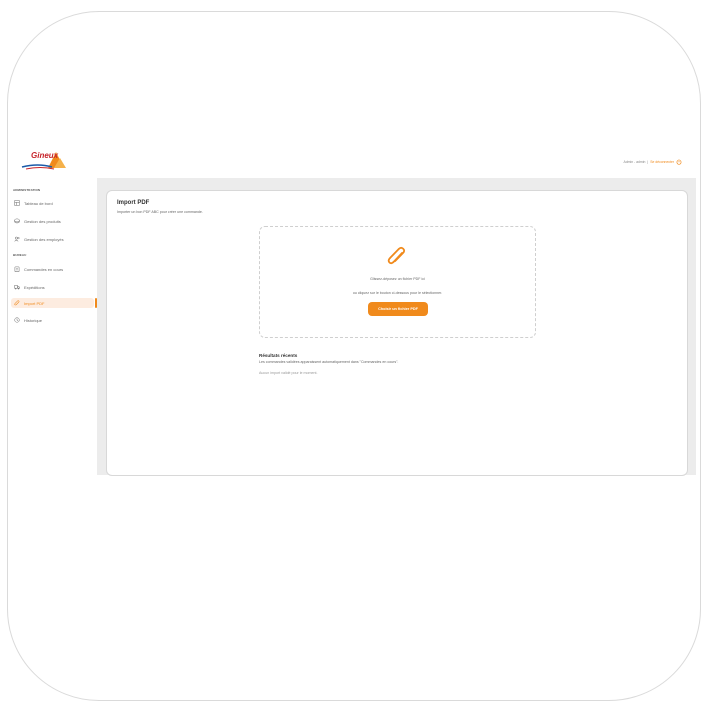 This screenshot has width=707, height=704. I want to click on sidebar-item-employees: Gestion des employés, so click(52, 239).